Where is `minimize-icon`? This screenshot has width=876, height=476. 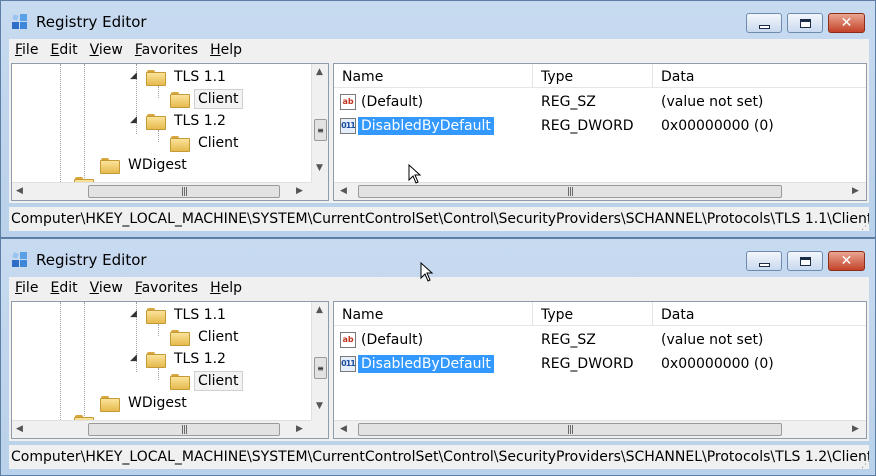
minimize-icon is located at coordinates (764, 264).